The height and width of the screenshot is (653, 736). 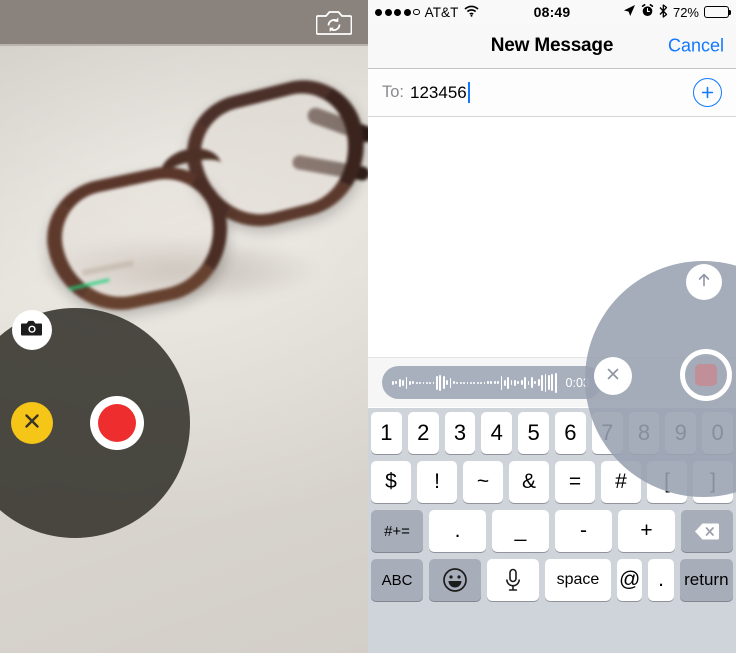 What do you see at coordinates (483, 482) in the screenshot?
I see `key-: ~` at bounding box center [483, 482].